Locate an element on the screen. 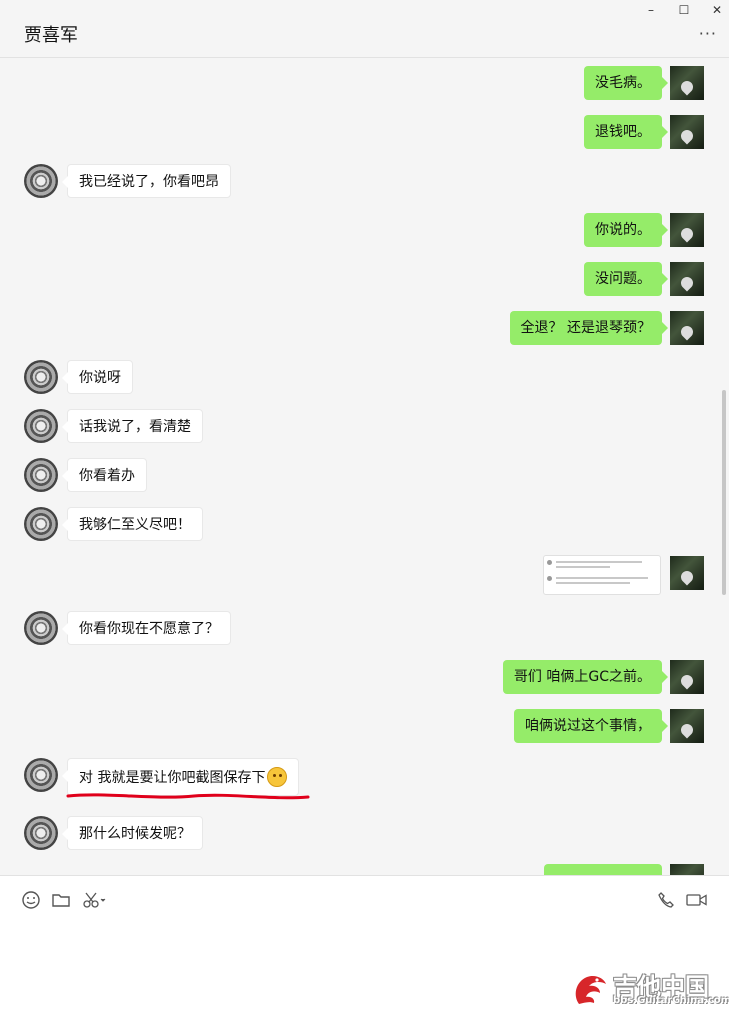  message-row: 全退？ 还是退琴颈？ is located at coordinates (364, 329).